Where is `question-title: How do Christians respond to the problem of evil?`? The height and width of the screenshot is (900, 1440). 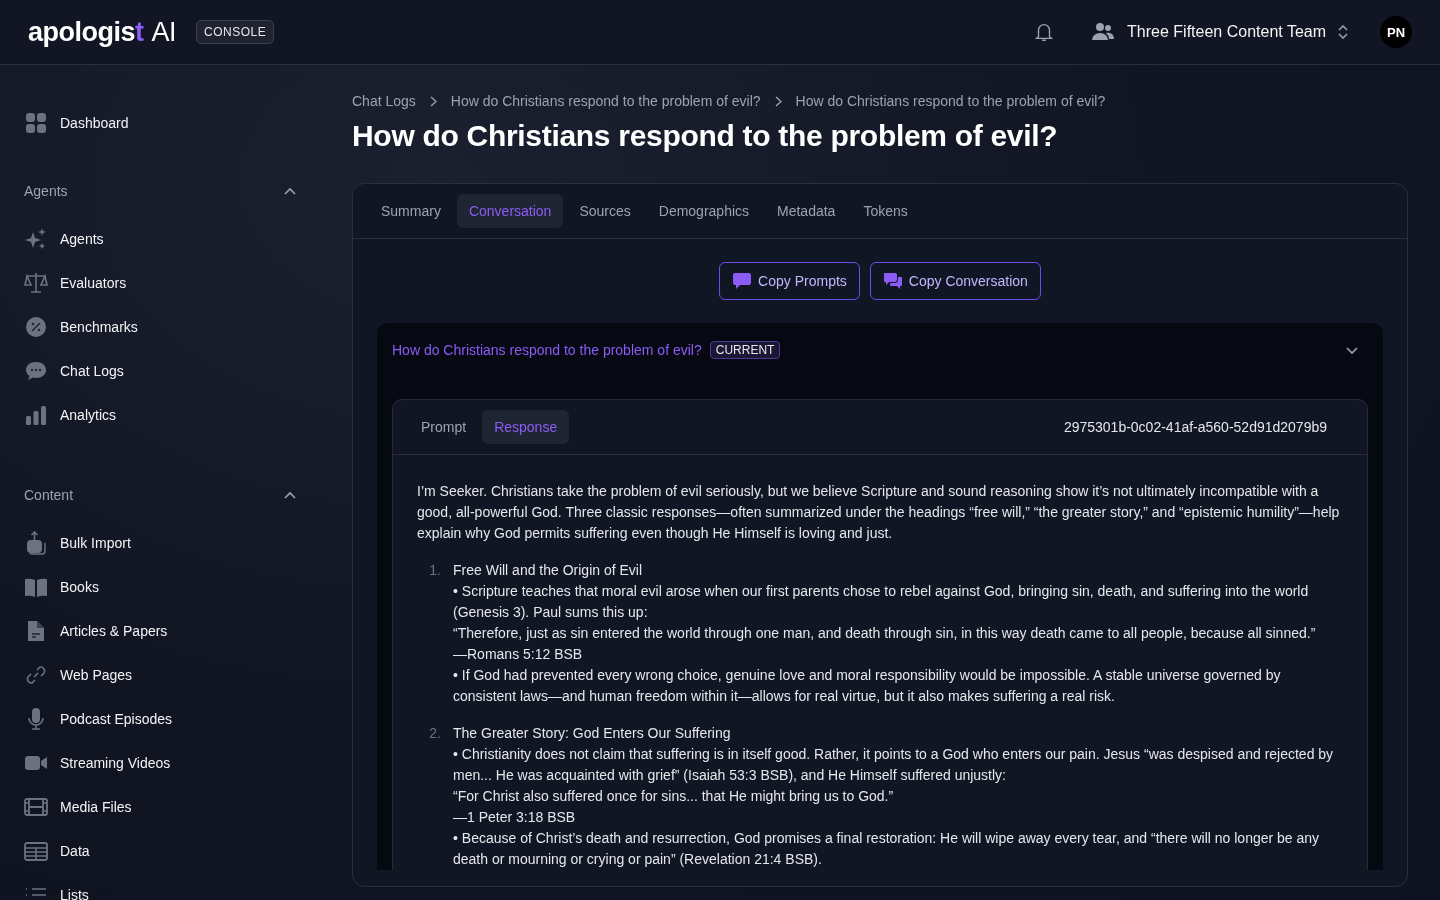 question-title: How do Christians respond to the problem of evil? is located at coordinates (547, 350).